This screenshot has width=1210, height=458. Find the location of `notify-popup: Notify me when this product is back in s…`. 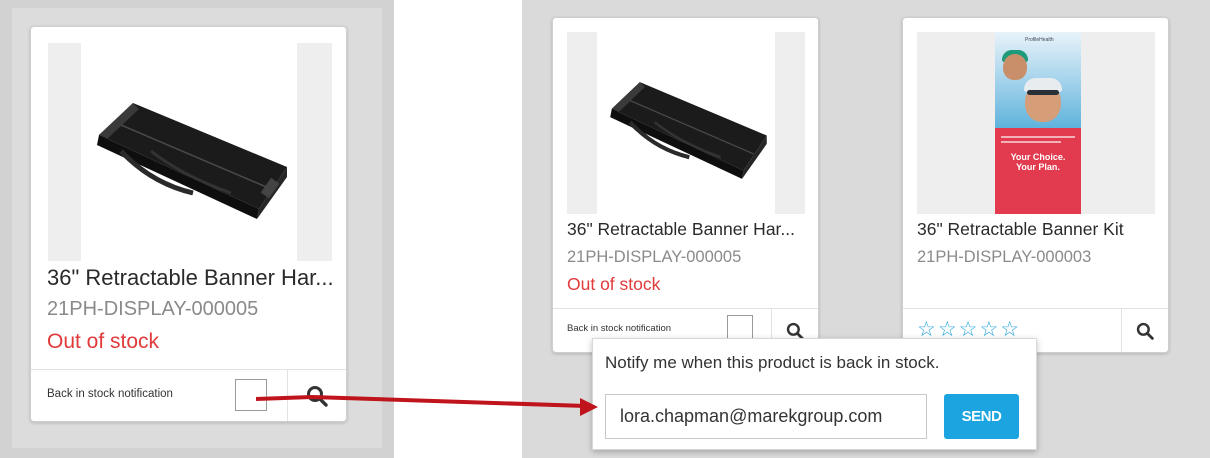

notify-popup: Notify me when this product is back in s… is located at coordinates (814, 394).